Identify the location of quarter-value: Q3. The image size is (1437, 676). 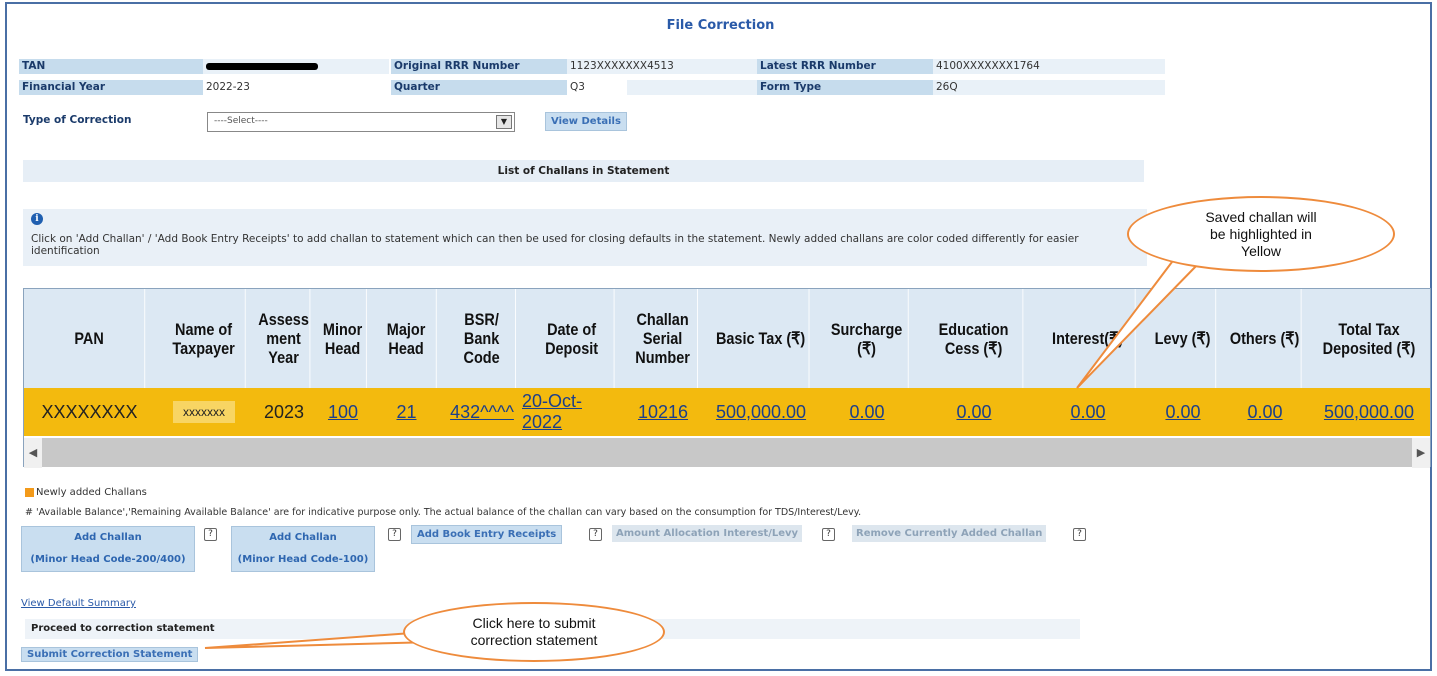
(597, 87).